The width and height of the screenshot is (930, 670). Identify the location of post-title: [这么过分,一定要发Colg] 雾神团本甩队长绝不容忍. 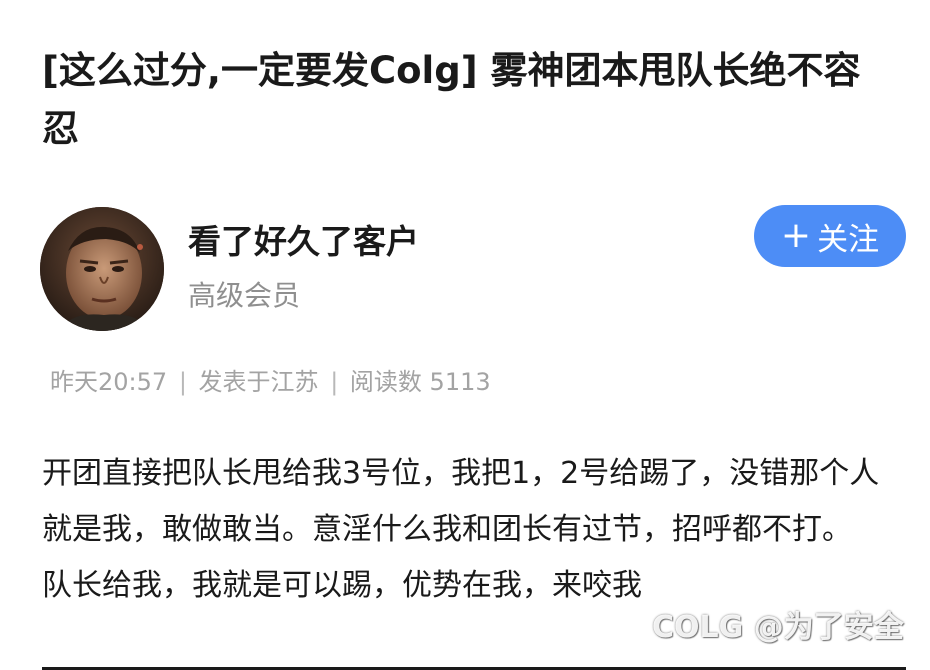
(451, 99).